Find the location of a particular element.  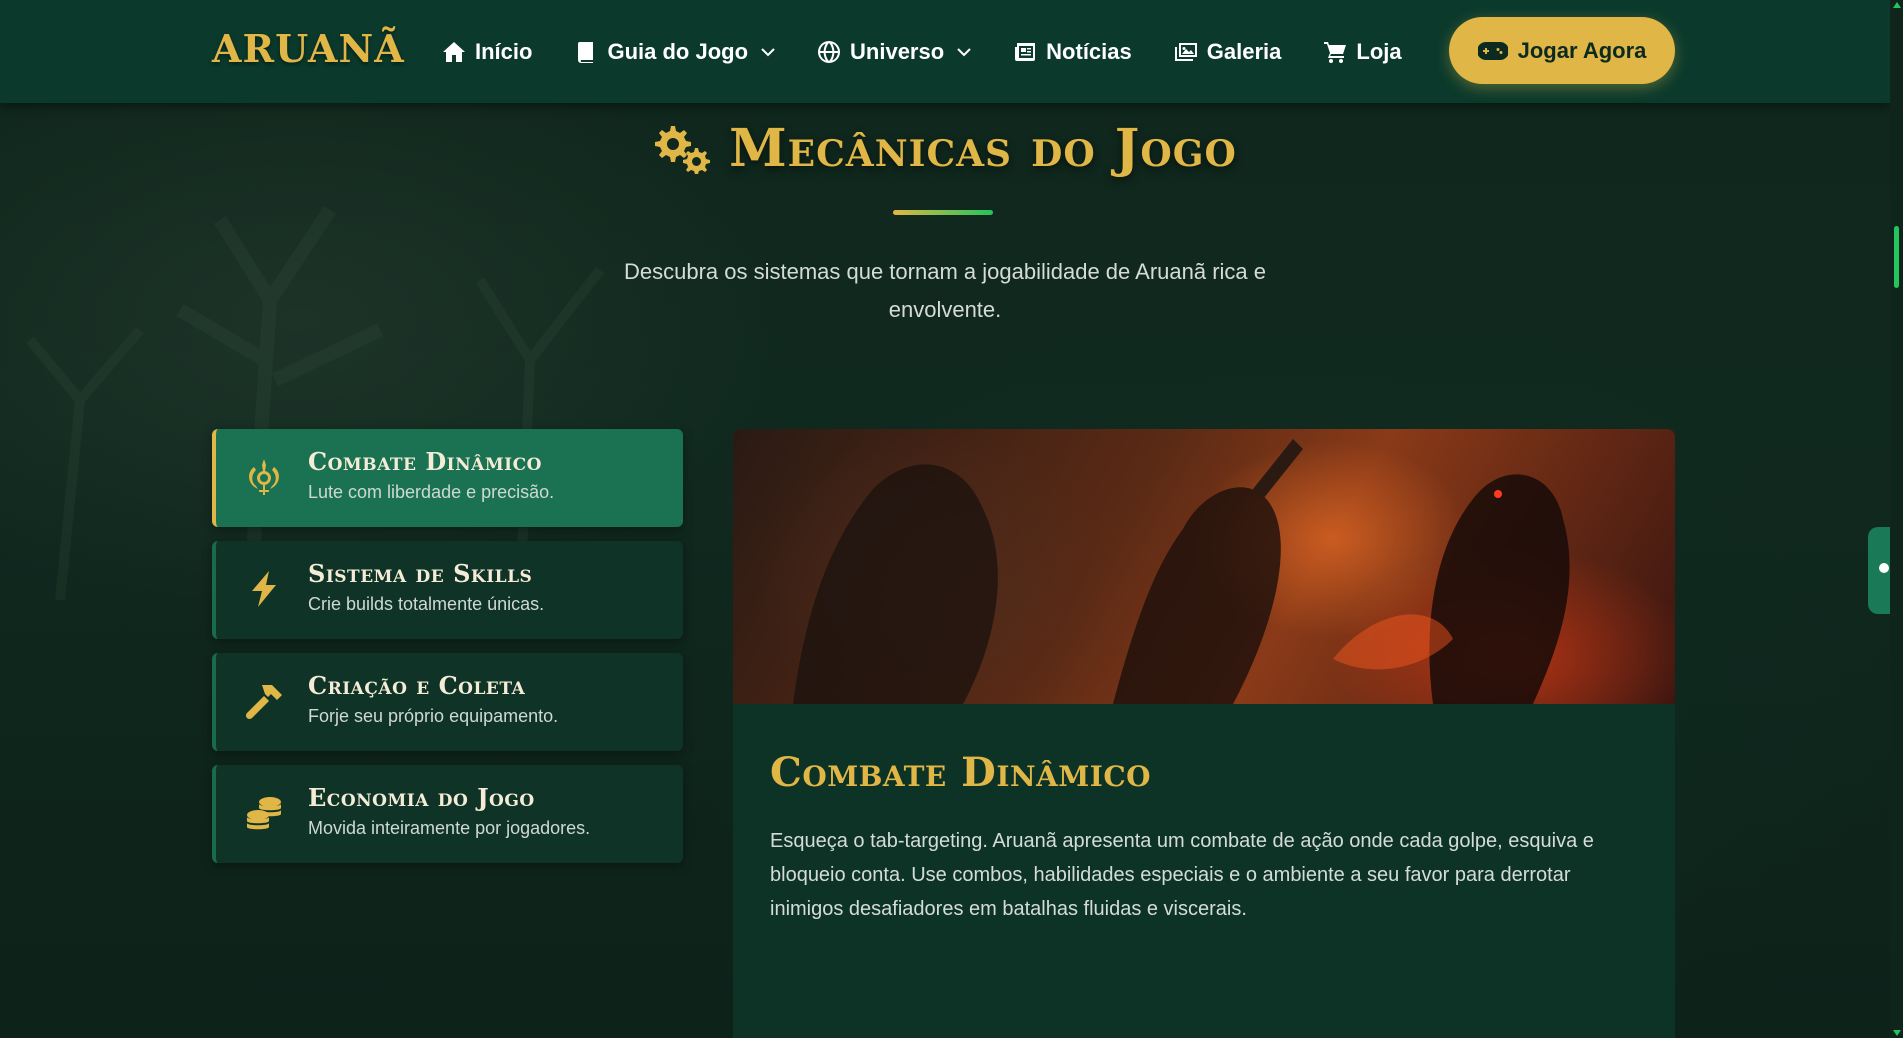

tab-title: Criação e Coleta is located at coordinates (417, 685).